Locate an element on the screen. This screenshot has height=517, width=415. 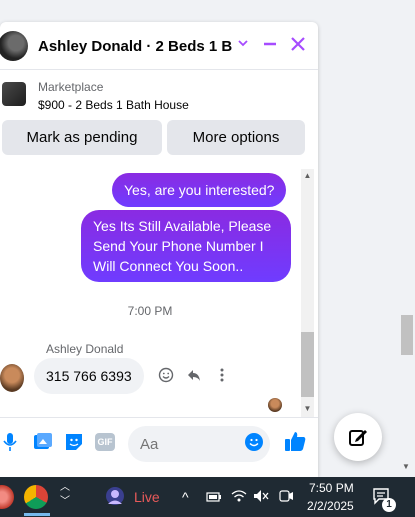
scroll-up-arrow: ▲ is located at coordinates (307, 175).